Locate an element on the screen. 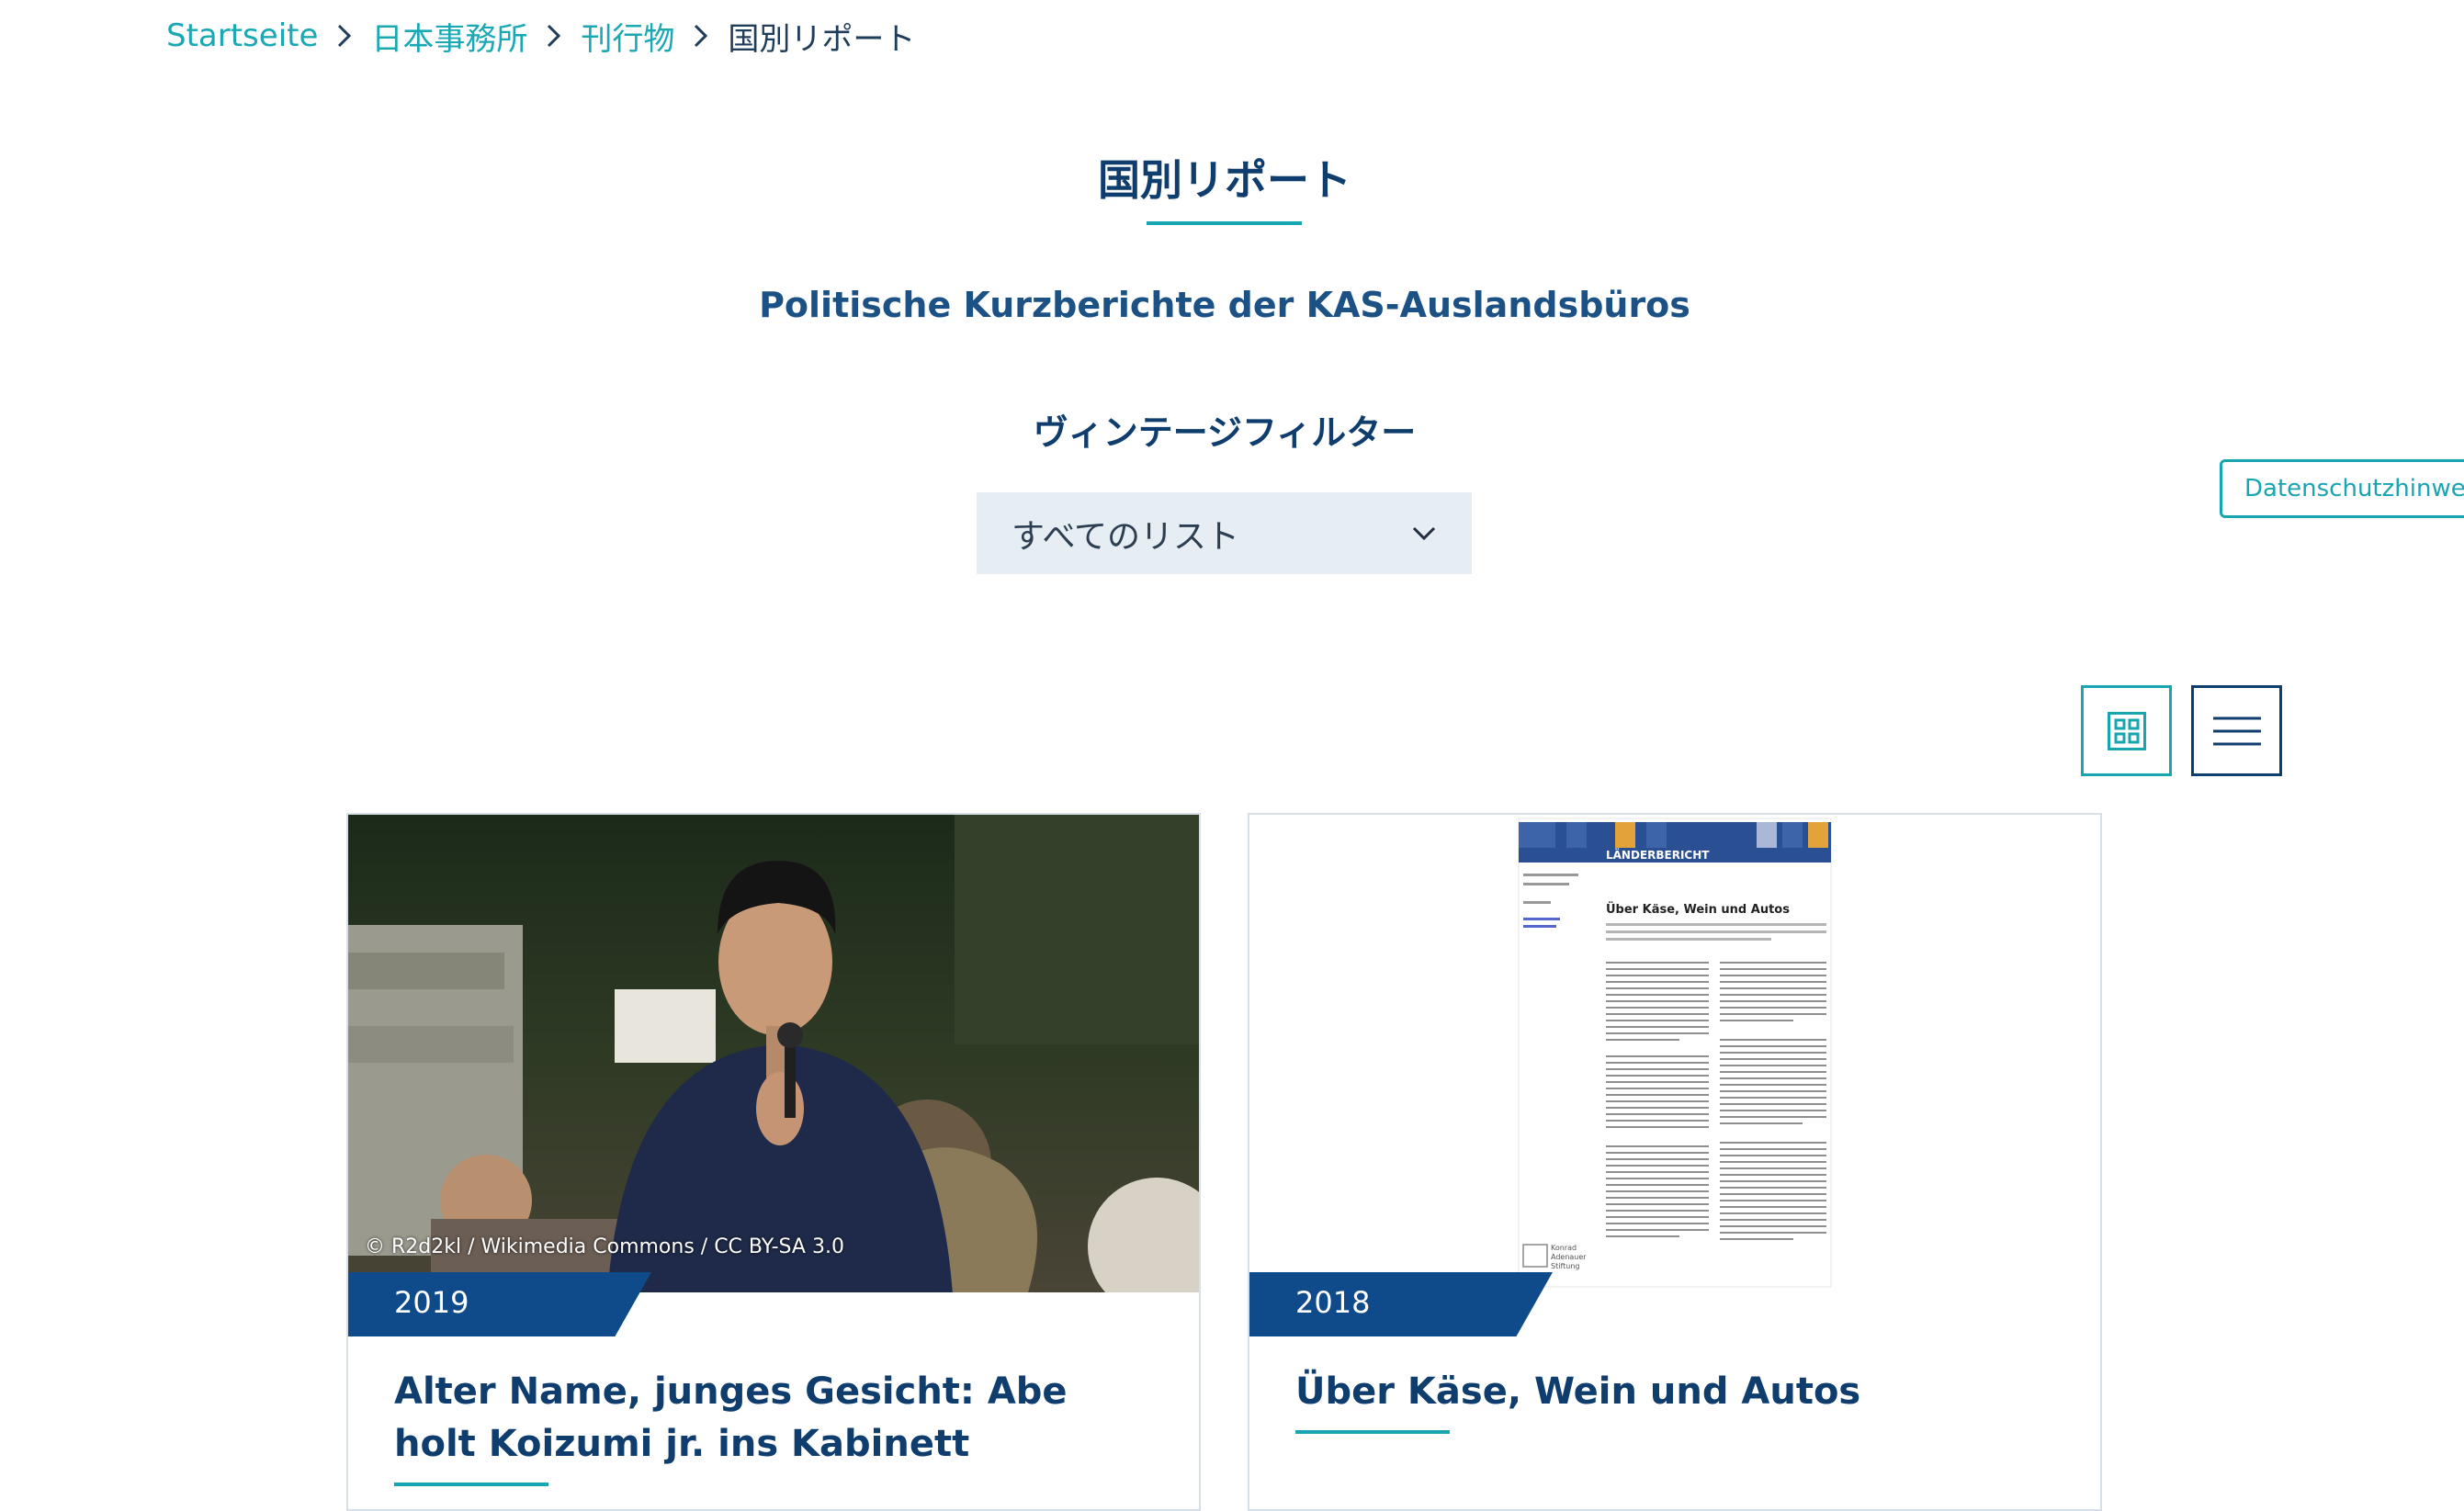  hamburger-list-icon is located at coordinates (2236, 730).